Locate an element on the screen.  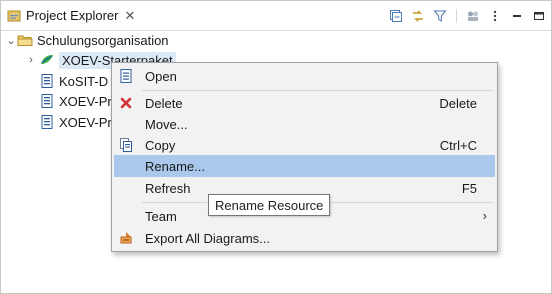
link-with-editor-icon is located at coordinates (418, 16).